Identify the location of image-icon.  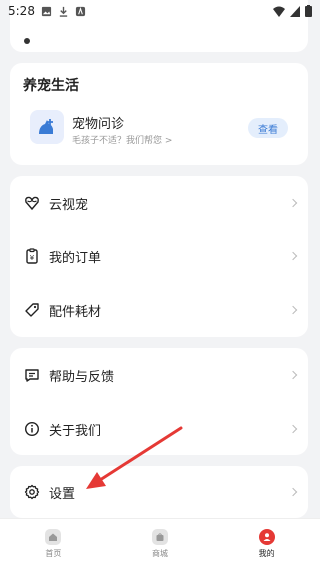
(46, 11).